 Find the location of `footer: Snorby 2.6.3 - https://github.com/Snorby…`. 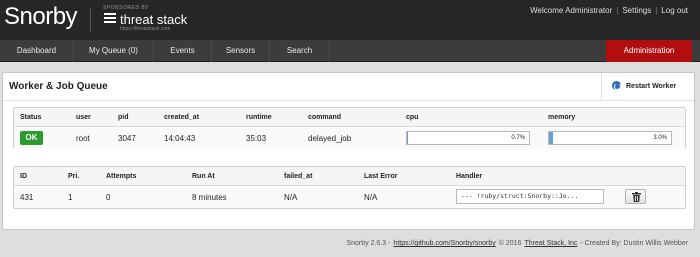

footer: Snorby 2.6.3 - https://github.com/Snorby… is located at coordinates (517, 243).